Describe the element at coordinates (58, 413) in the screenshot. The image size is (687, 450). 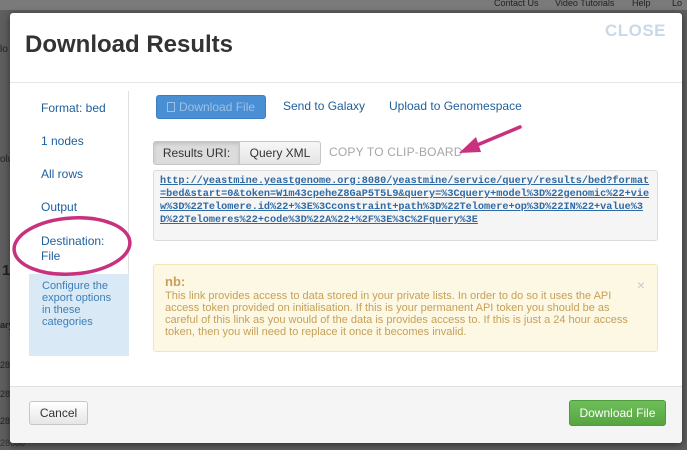
I see `cancel-button: Cancel` at that location.